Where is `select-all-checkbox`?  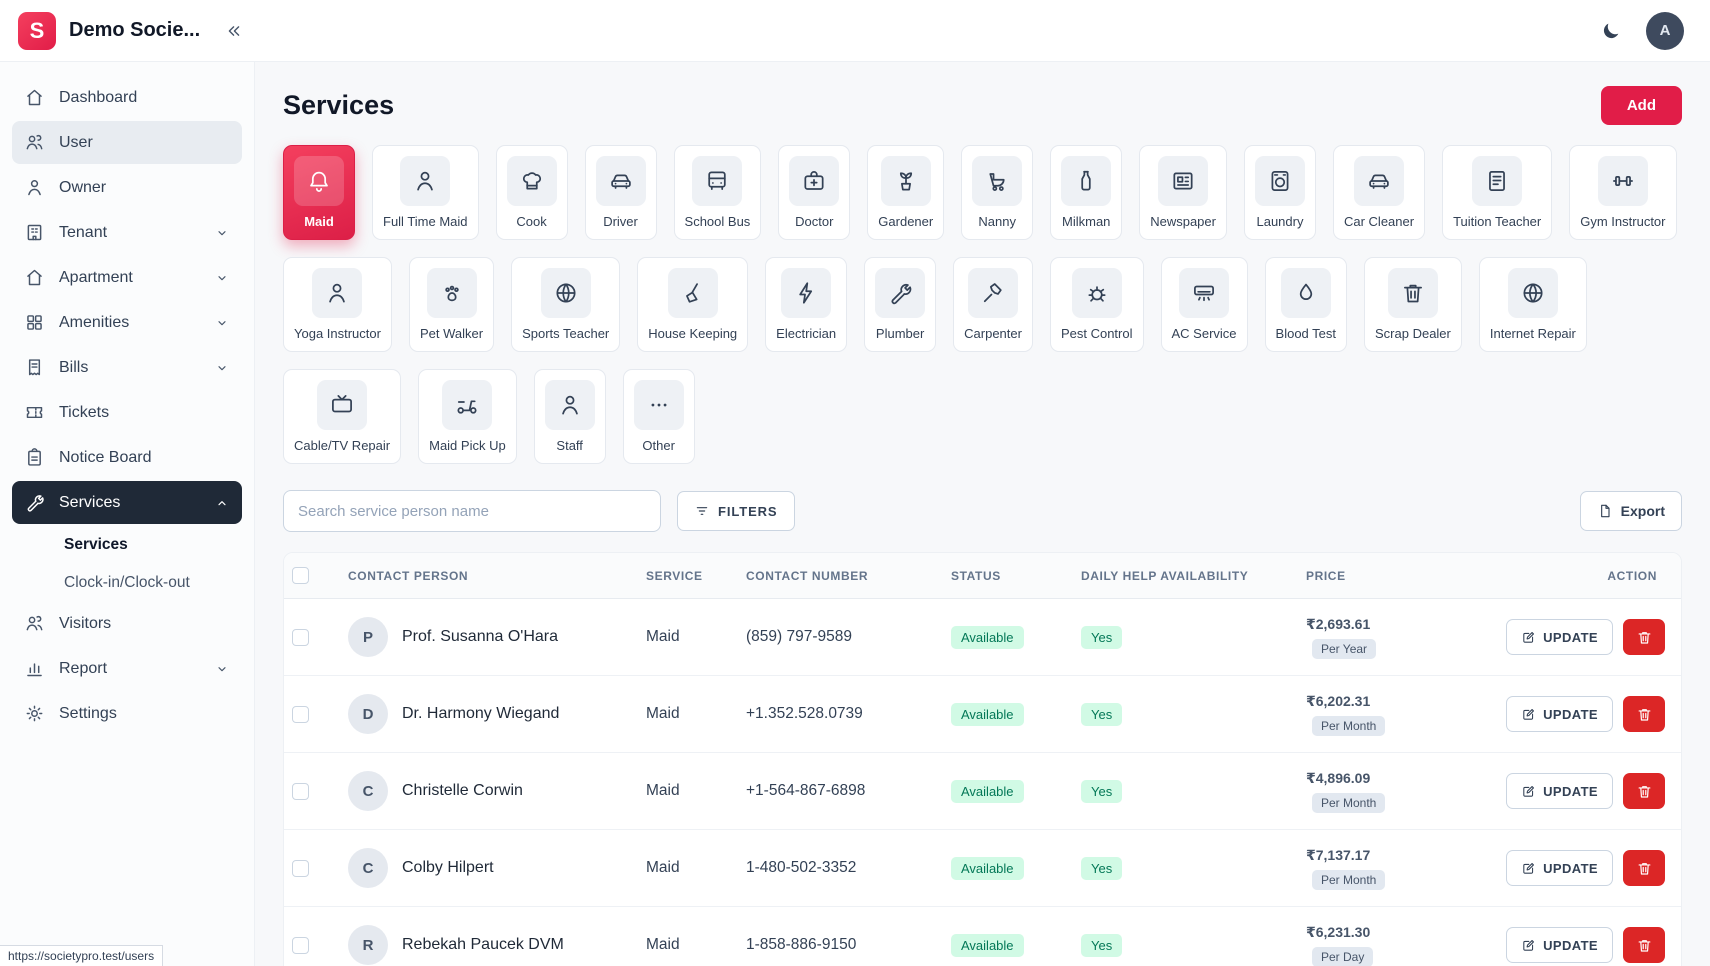 select-all-checkbox is located at coordinates (300, 575).